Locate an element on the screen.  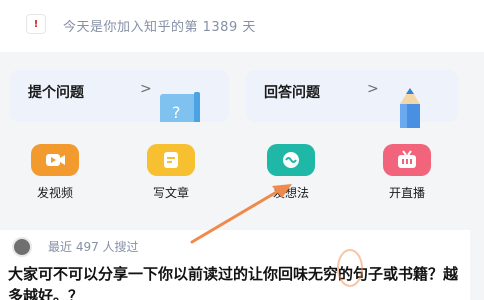
idea-icon is located at coordinates (291, 160).